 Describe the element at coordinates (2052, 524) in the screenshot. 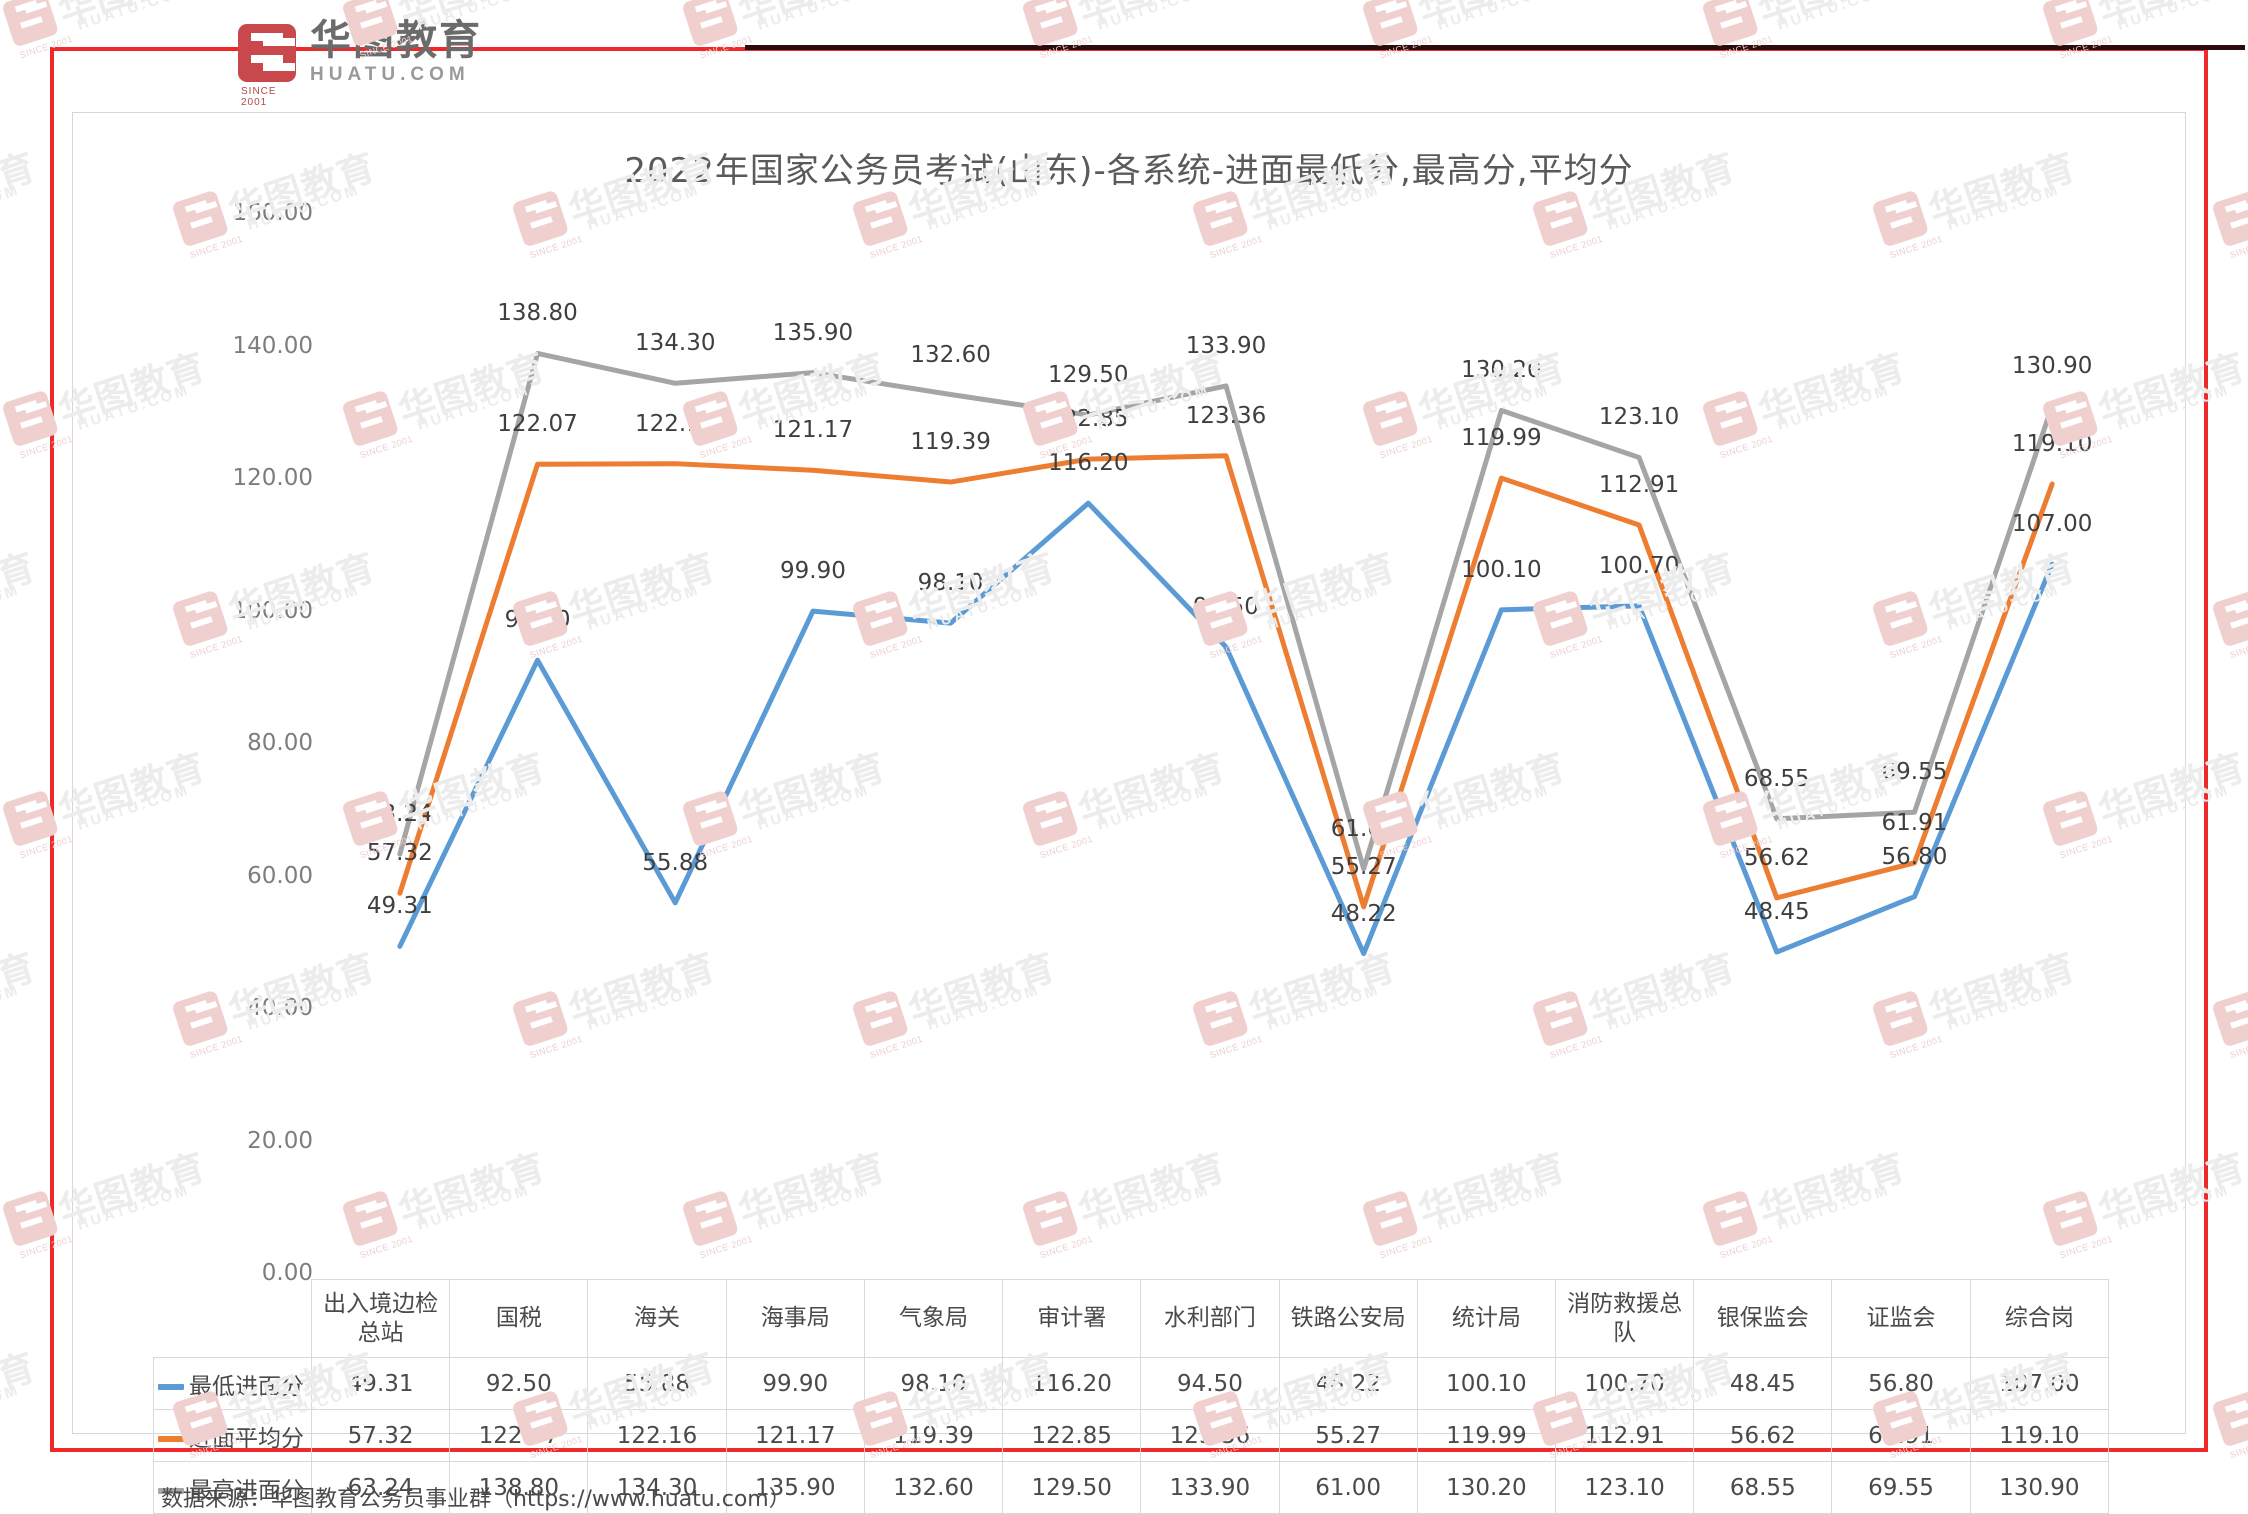

I see `data-point-label: 107.00` at that location.